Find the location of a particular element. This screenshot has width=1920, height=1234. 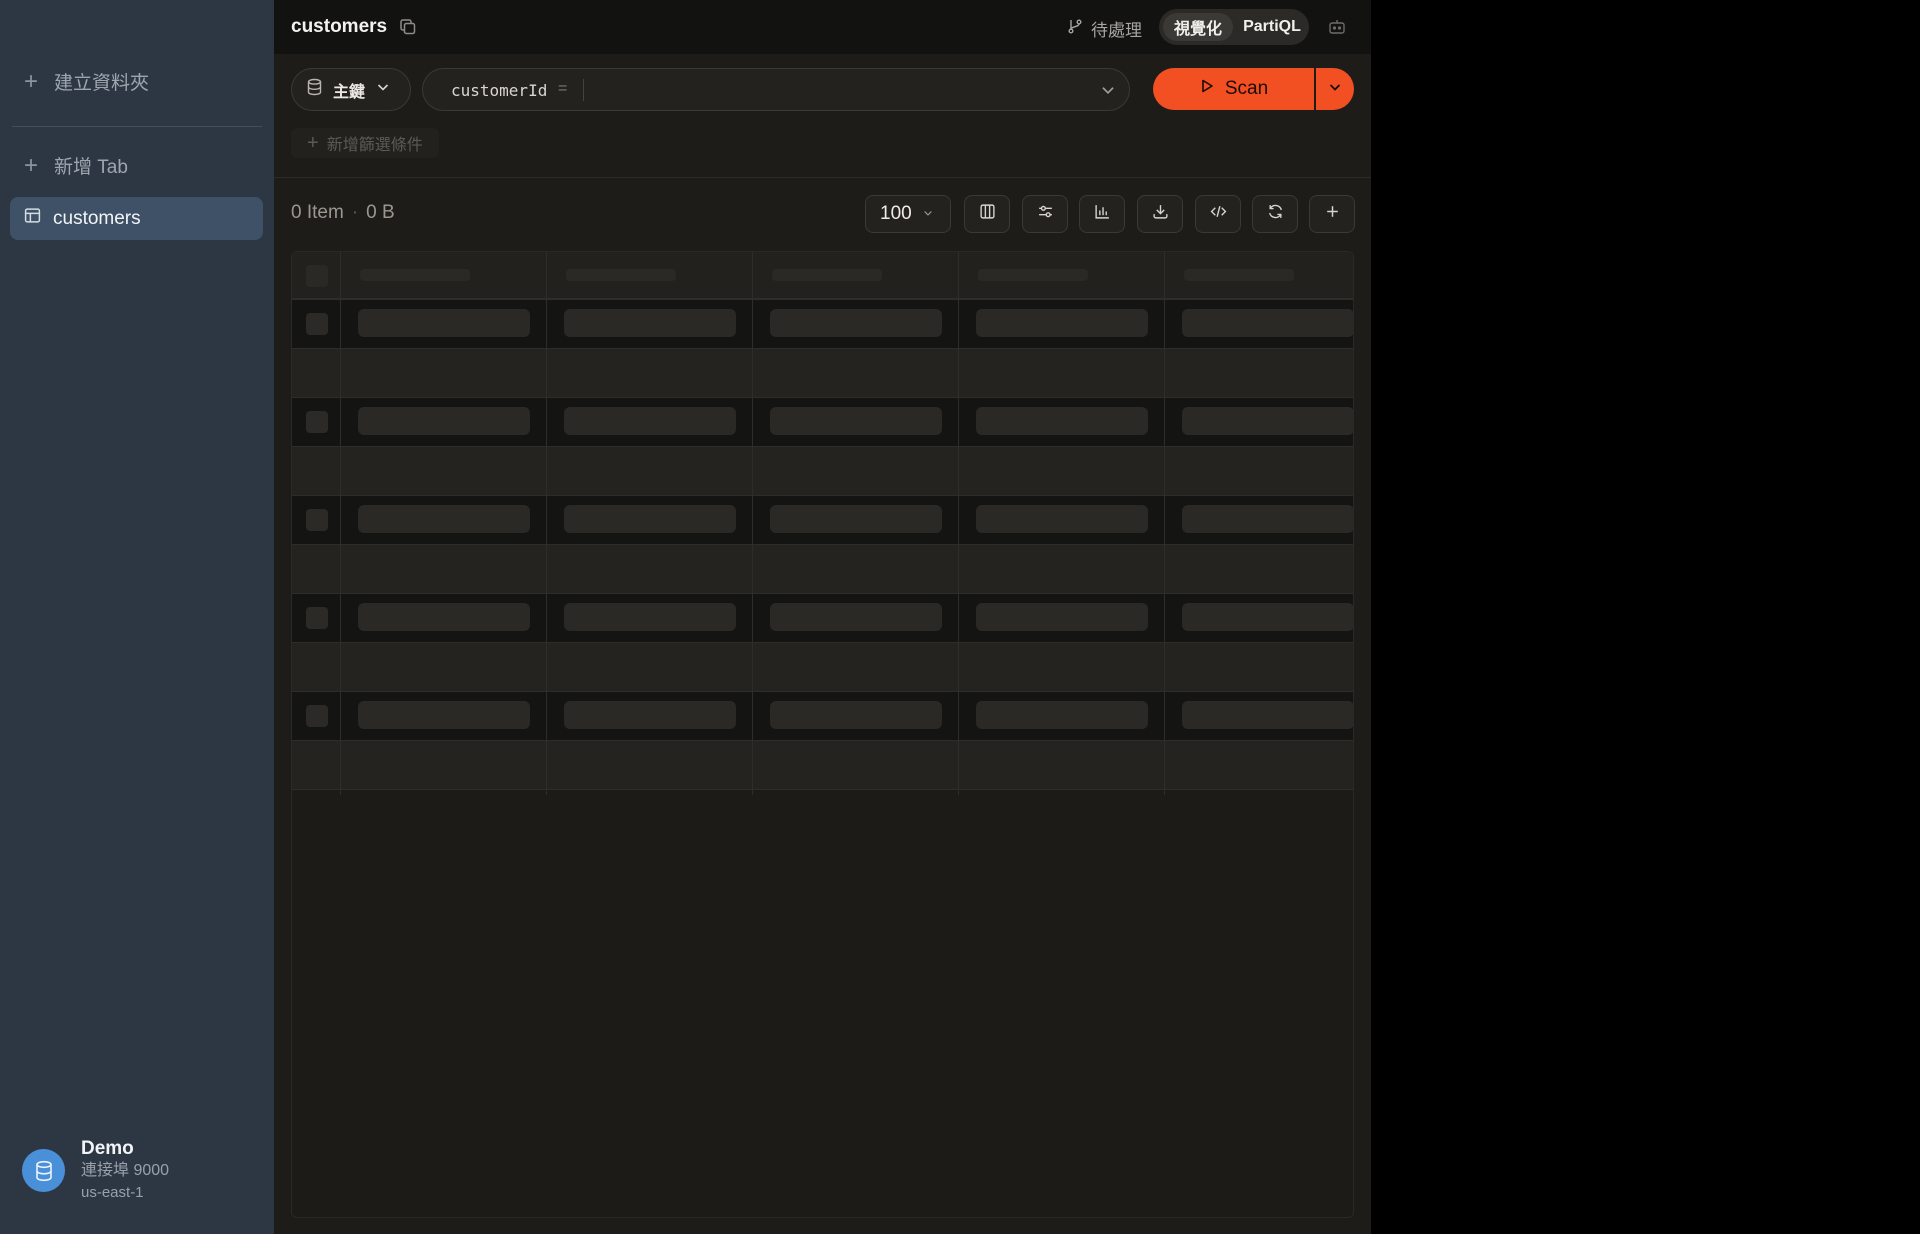

filter-settings-icon is located at coordinates (1045, 214).